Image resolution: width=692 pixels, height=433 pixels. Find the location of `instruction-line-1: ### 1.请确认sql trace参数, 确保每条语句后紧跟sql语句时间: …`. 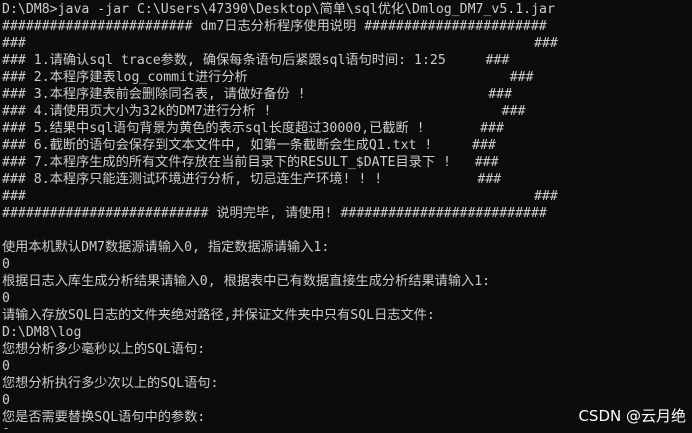

instruction-line-1: ### 1.请确认sql trace参数, 确保每条语句后紧跟sql语句时间: … is located at coordinates (256, 60).